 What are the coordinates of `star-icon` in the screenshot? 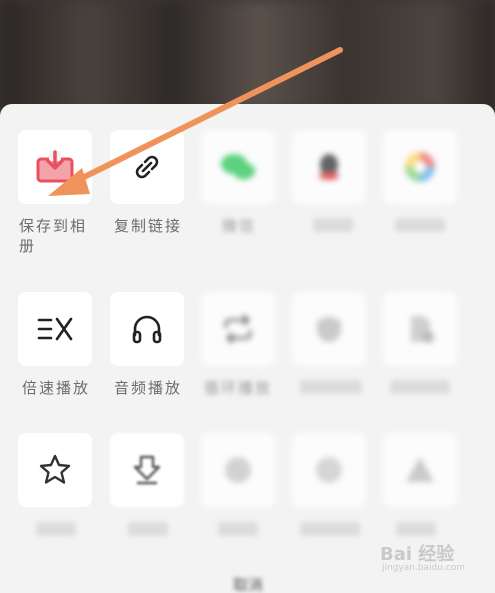 It's located at (55, 469).